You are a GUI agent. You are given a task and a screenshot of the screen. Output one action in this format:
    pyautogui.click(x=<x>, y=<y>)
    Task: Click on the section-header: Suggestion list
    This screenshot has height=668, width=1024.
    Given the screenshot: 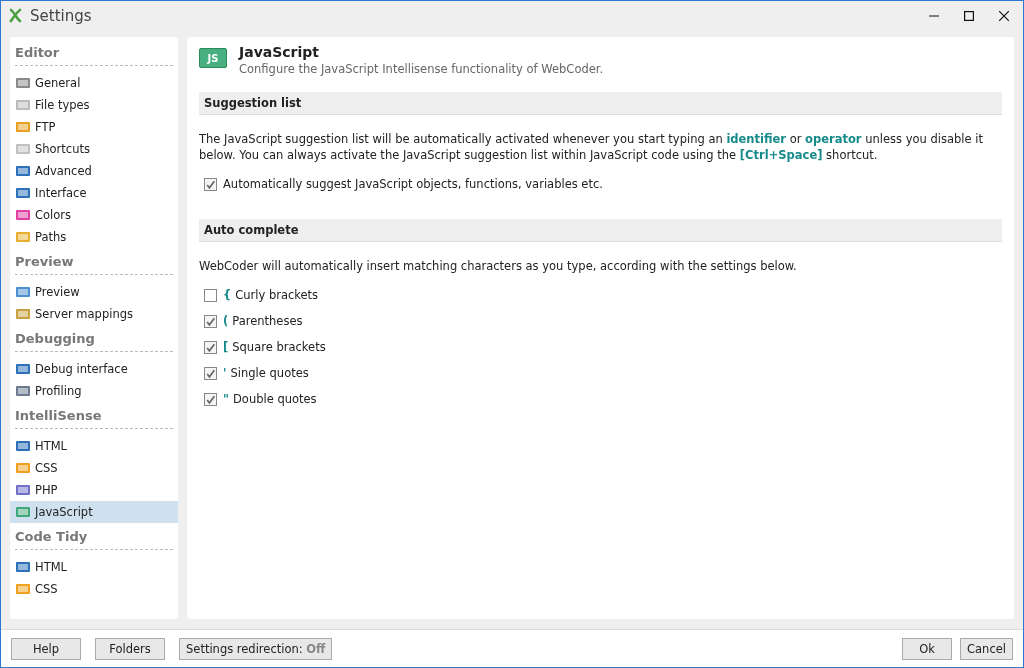 What is the action you would take?
    pyautogui.click(x=600, y=103)
    